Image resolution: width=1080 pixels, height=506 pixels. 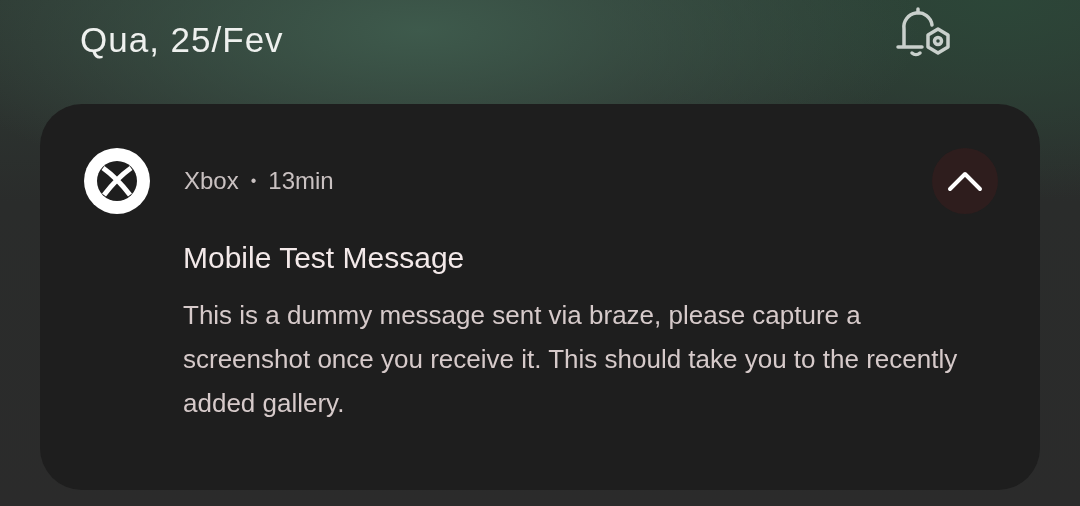 What do you see at coordinates (117, 181) in the screenshot?
I see `xbox-logo-icon` at bounding box center [117, 181].